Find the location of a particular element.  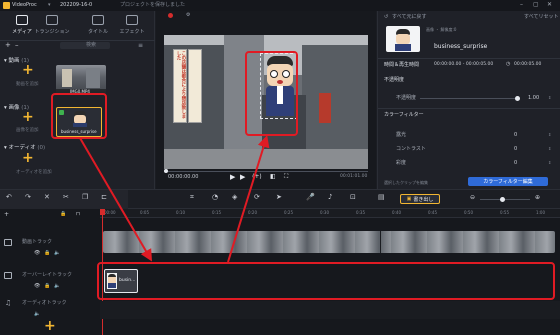

rotate-icon: ⟳ is located at coordinates (257, 197).